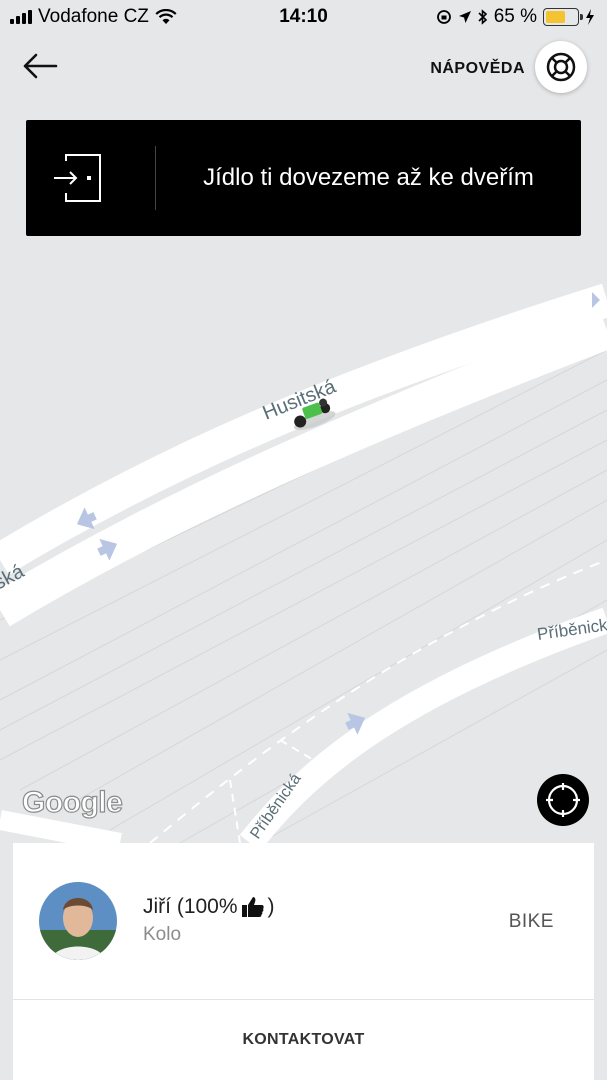 The width and height of the screenshot is (607, 1080). What do you see at coordinates (303, 1040) in the screenshot?
I see `contact-button: KONTAKTOVAT` at bounding box center [303, 1040].